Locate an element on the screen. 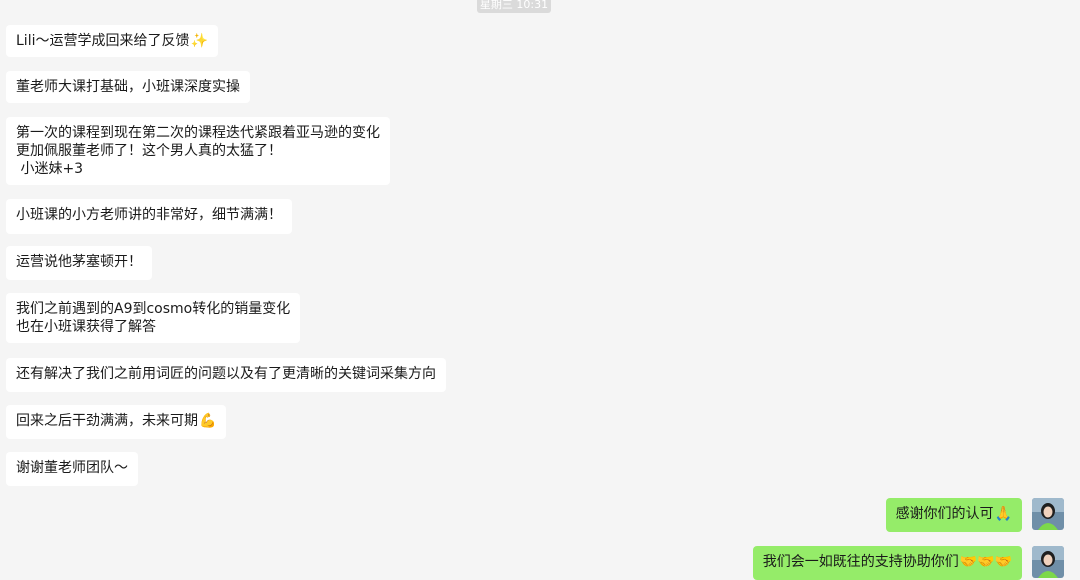 Image resolution: width=1080 pixels, height=580 pixels. chat-timestamp: 星期三 10:31 is located at coordinates (514, 6).